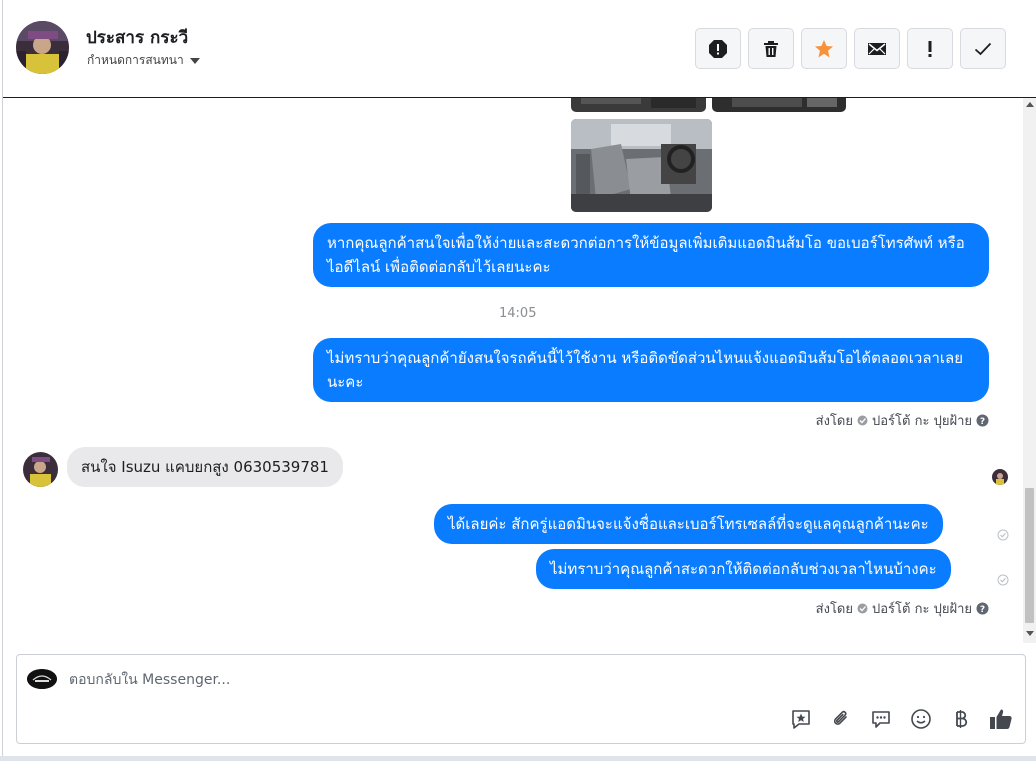  What do you see at coordinates (1030, 633) in the screenshot?
I see `scroll-down-arrow-icon` at bounding box center [1030, 633].